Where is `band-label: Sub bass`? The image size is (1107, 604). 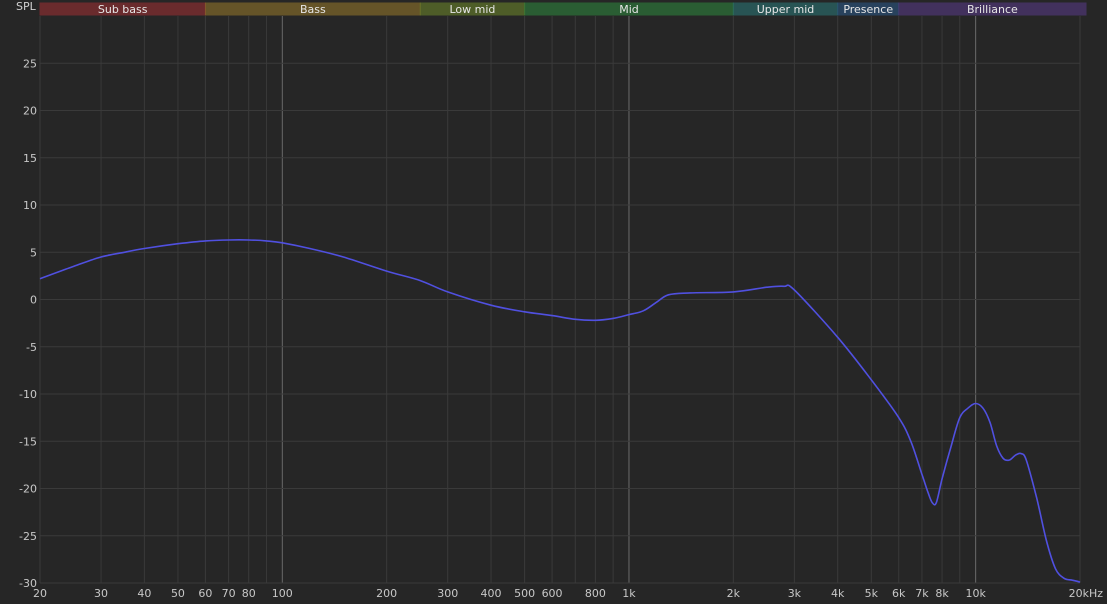 band-label: Sub bass is located at coordinates (123, 9).